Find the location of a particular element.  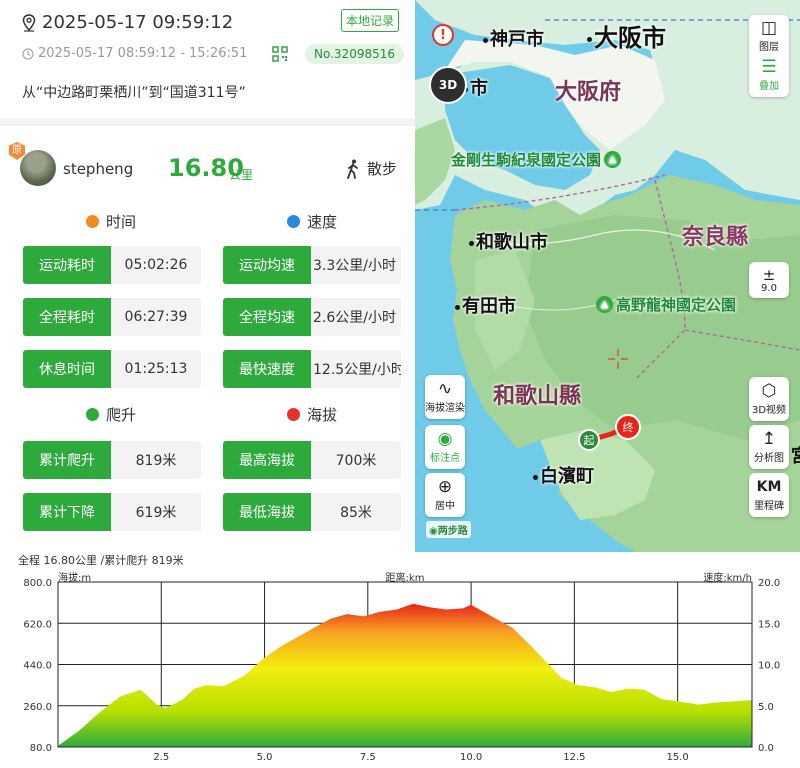

x-tick-label: 2.5 is located at coordinates (161, 757).